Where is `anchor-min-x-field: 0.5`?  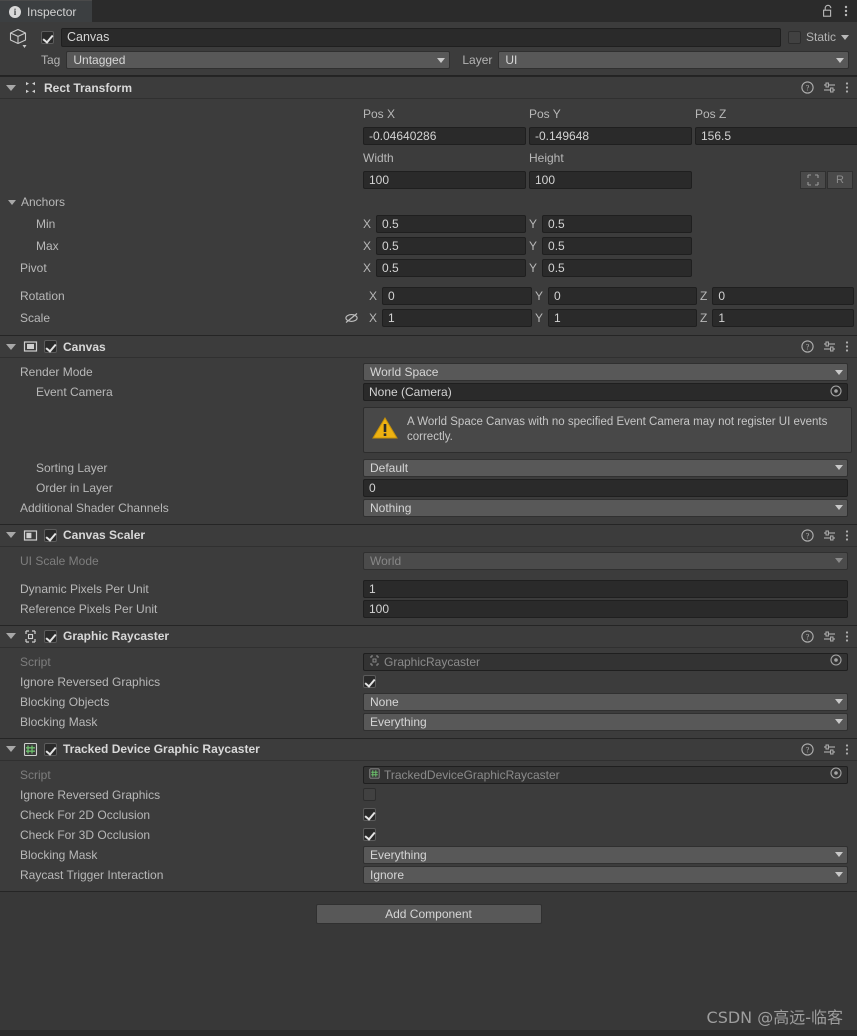 anchor-min-x-field: 0.5 is located at coordinates (451, 224).